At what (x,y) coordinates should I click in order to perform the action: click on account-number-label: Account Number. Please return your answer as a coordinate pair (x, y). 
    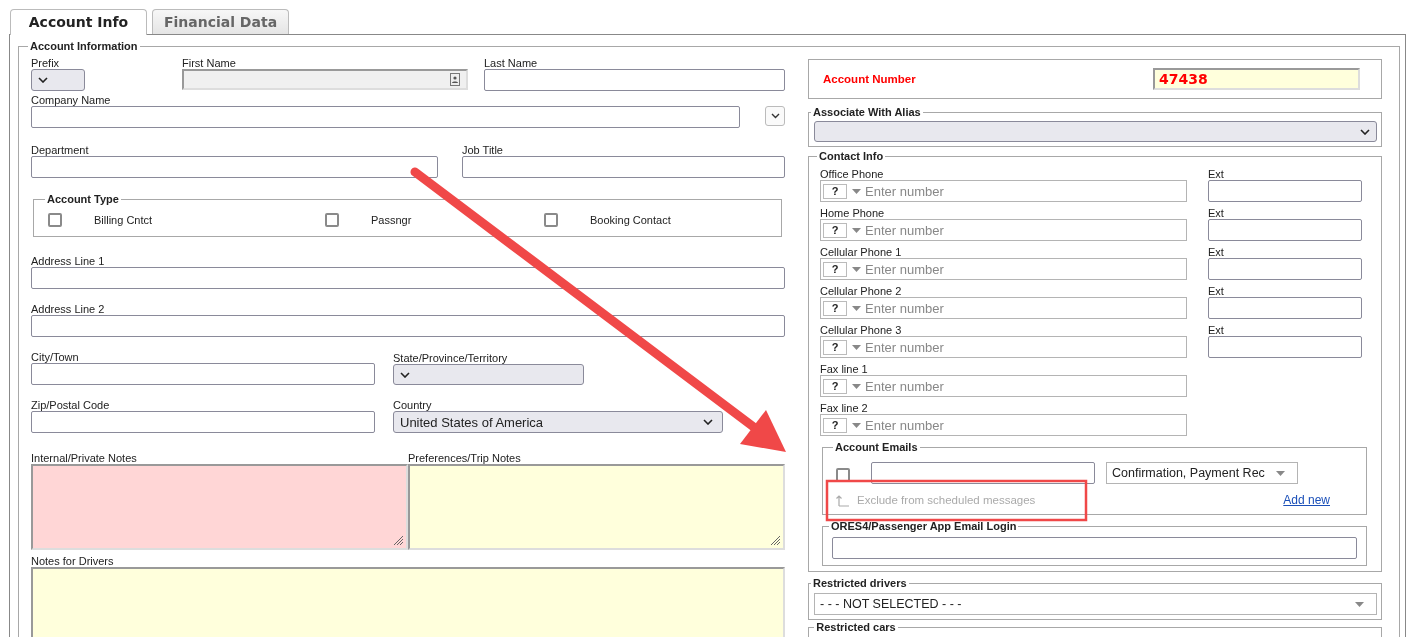
    Looking at the image, I should click on (869, 79).